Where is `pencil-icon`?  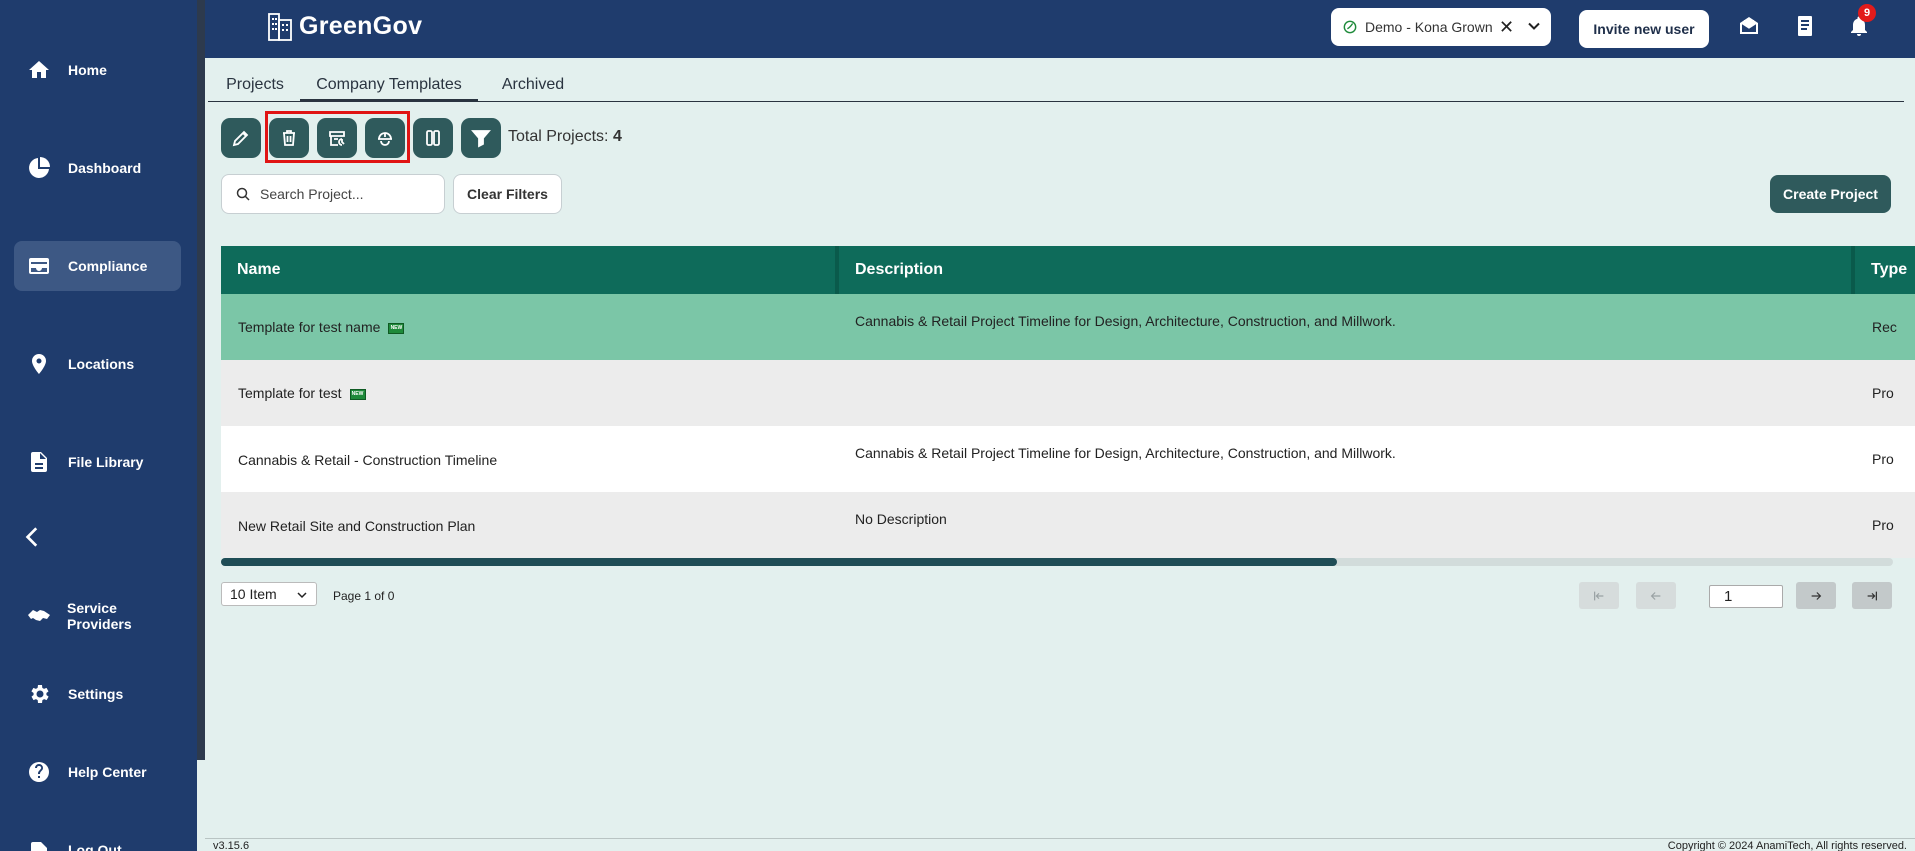
pencil-icon is located at coordinates (240, 138).